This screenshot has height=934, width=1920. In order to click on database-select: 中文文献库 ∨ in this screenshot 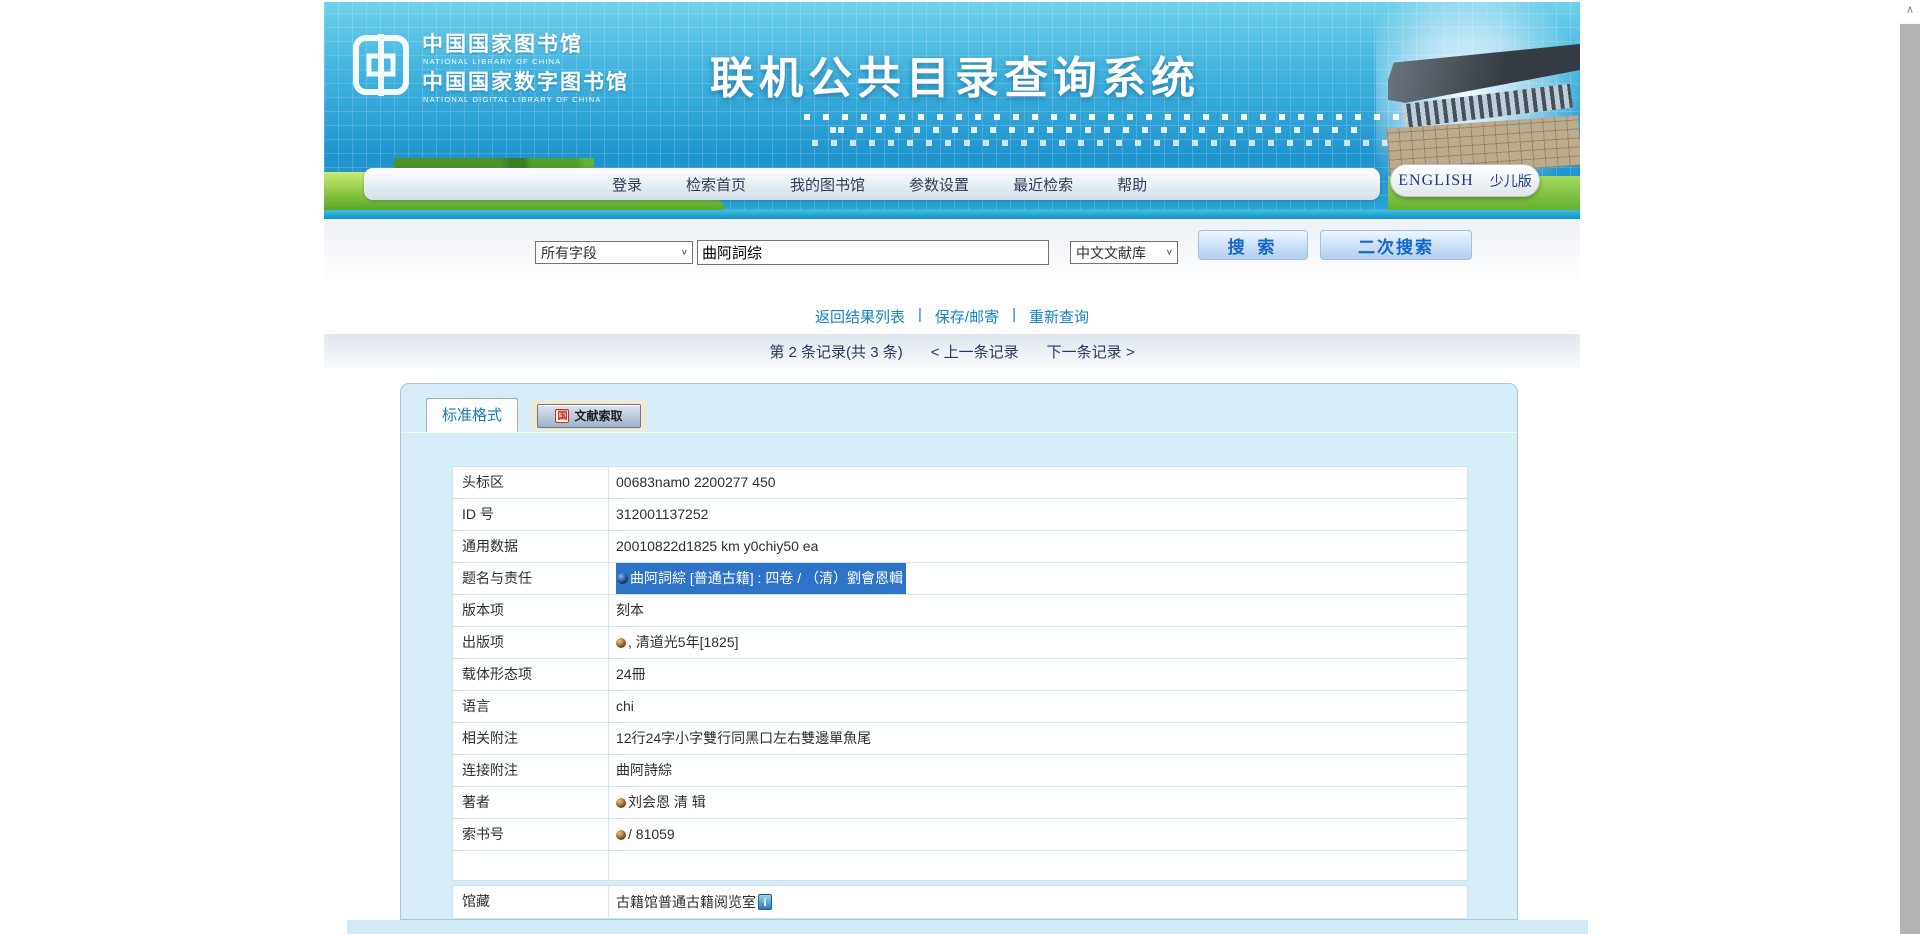, I will do `click(1124, 252)`.